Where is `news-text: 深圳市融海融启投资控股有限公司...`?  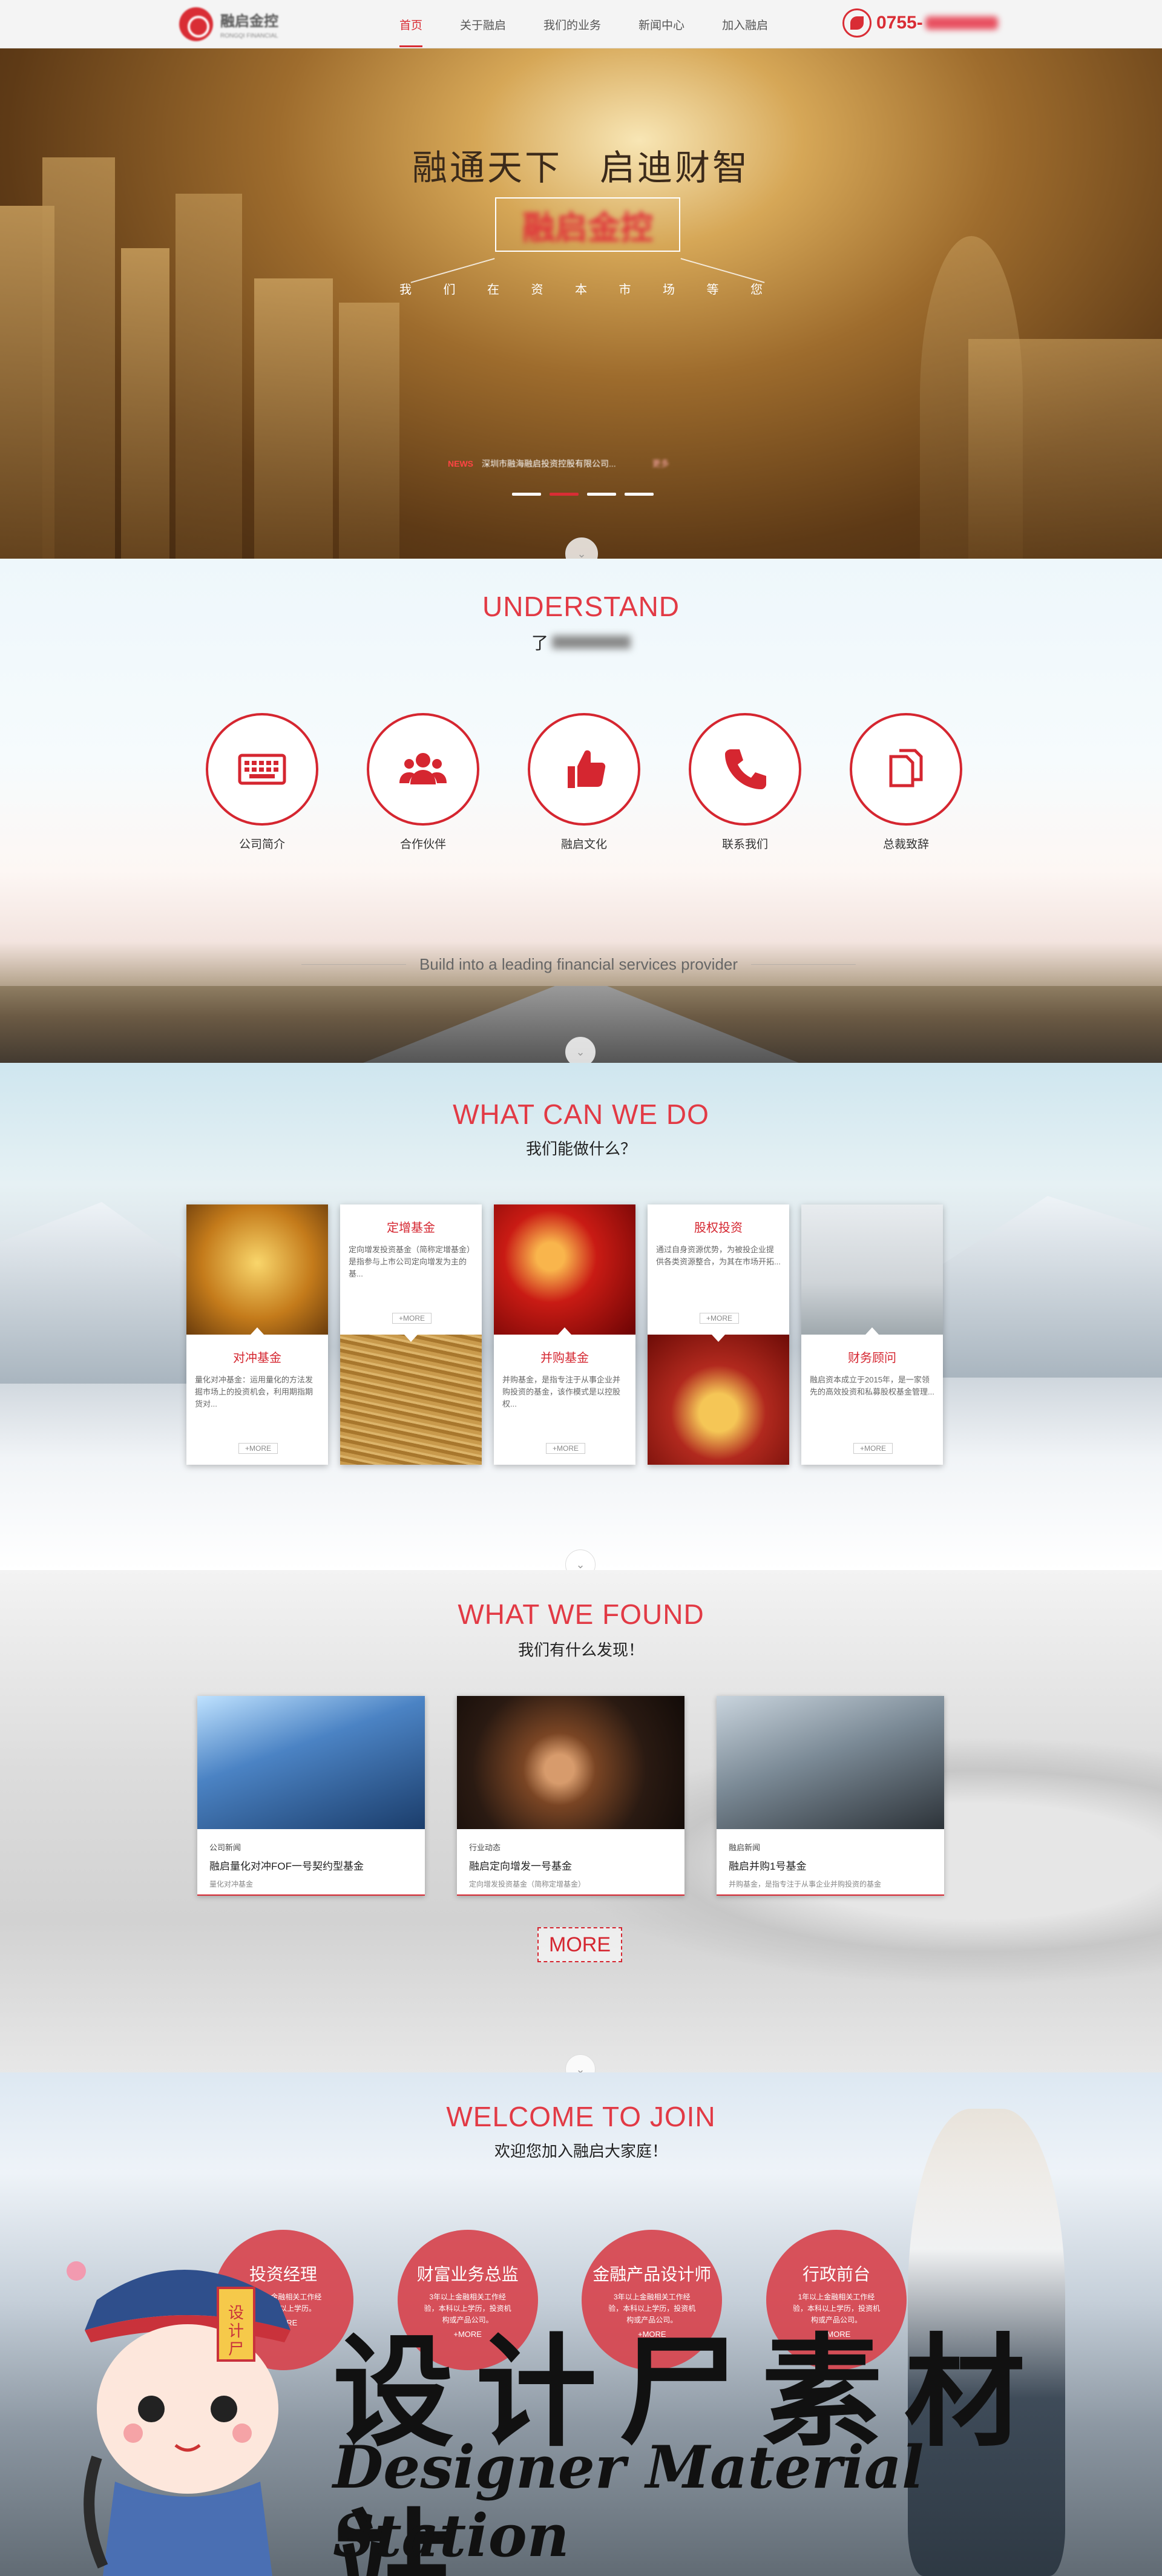 news-text: 深圳市融海融启投资控股有限公司... is located at coordinates (549, 464).